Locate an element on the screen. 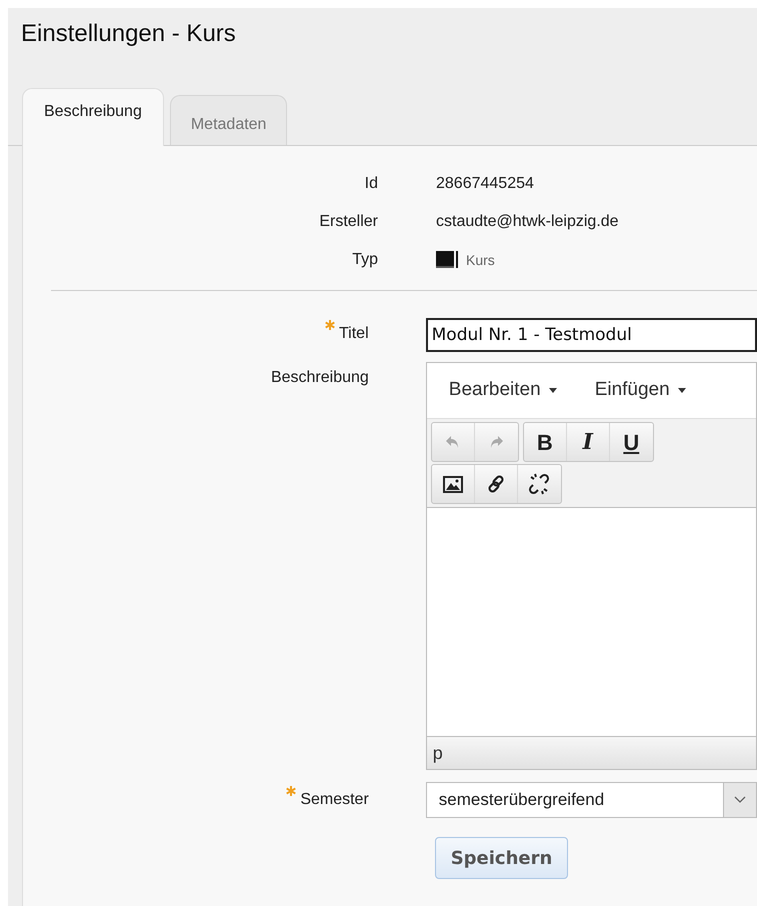  field-label: Beschreibung is located at coordinates (319, 377).